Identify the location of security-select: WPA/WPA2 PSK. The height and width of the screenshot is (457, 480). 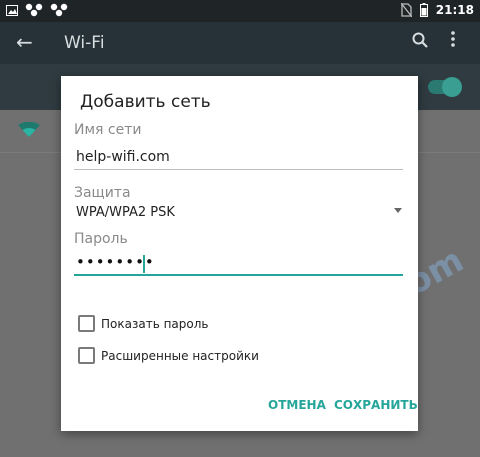
(125, 212).